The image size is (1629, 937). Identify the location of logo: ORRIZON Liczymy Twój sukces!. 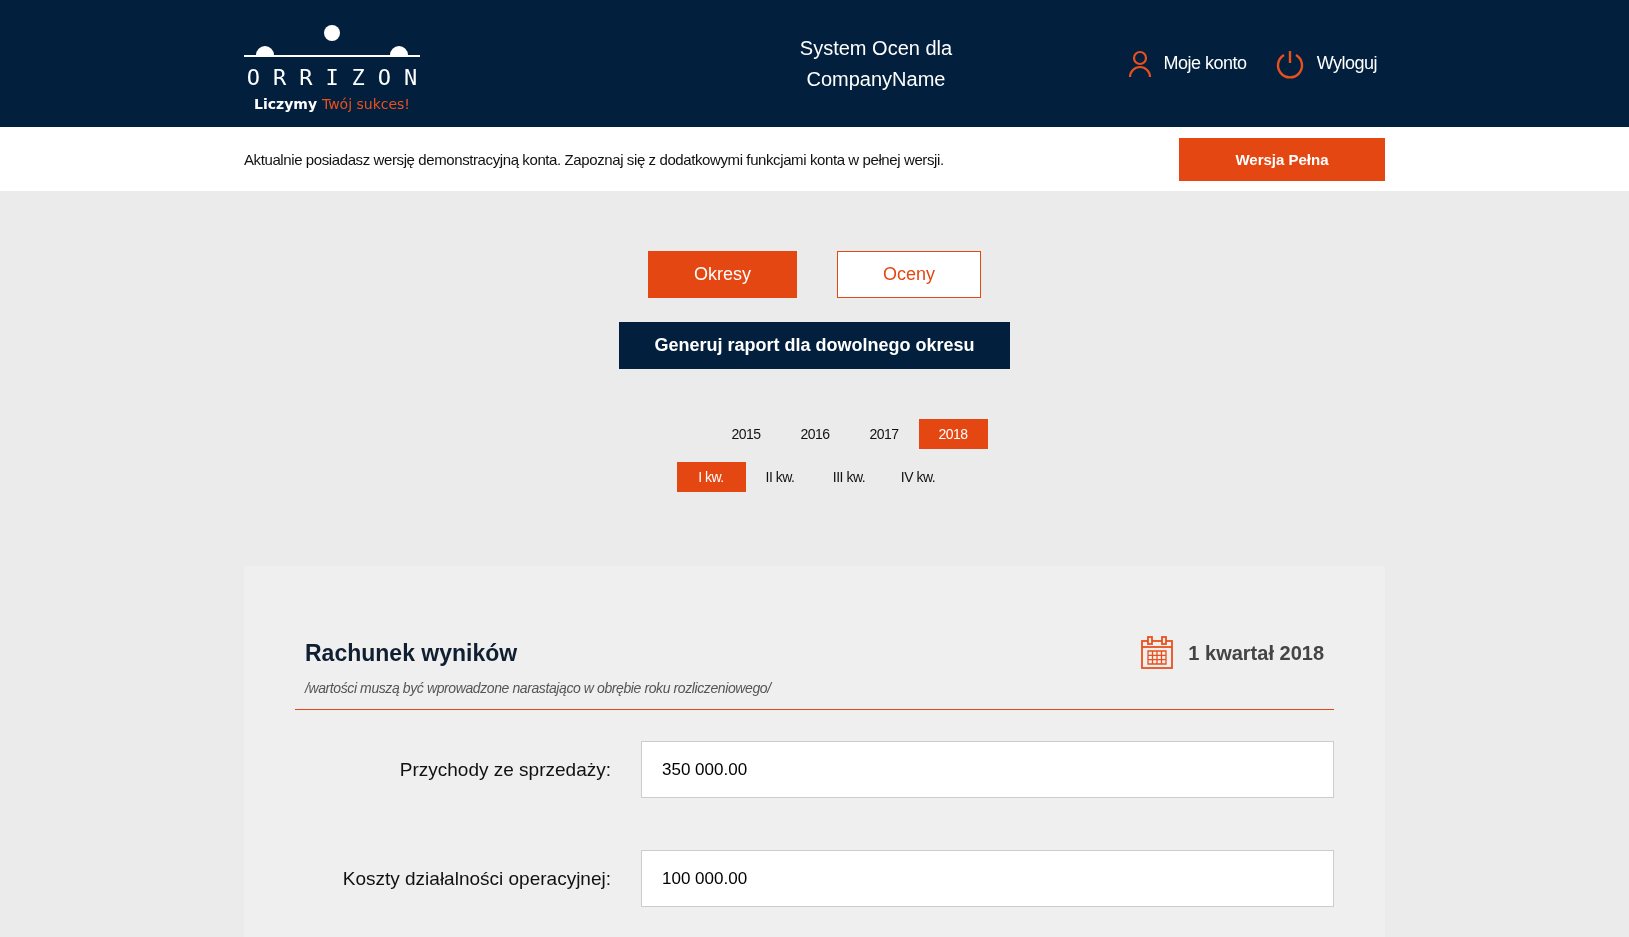
(332, 63).